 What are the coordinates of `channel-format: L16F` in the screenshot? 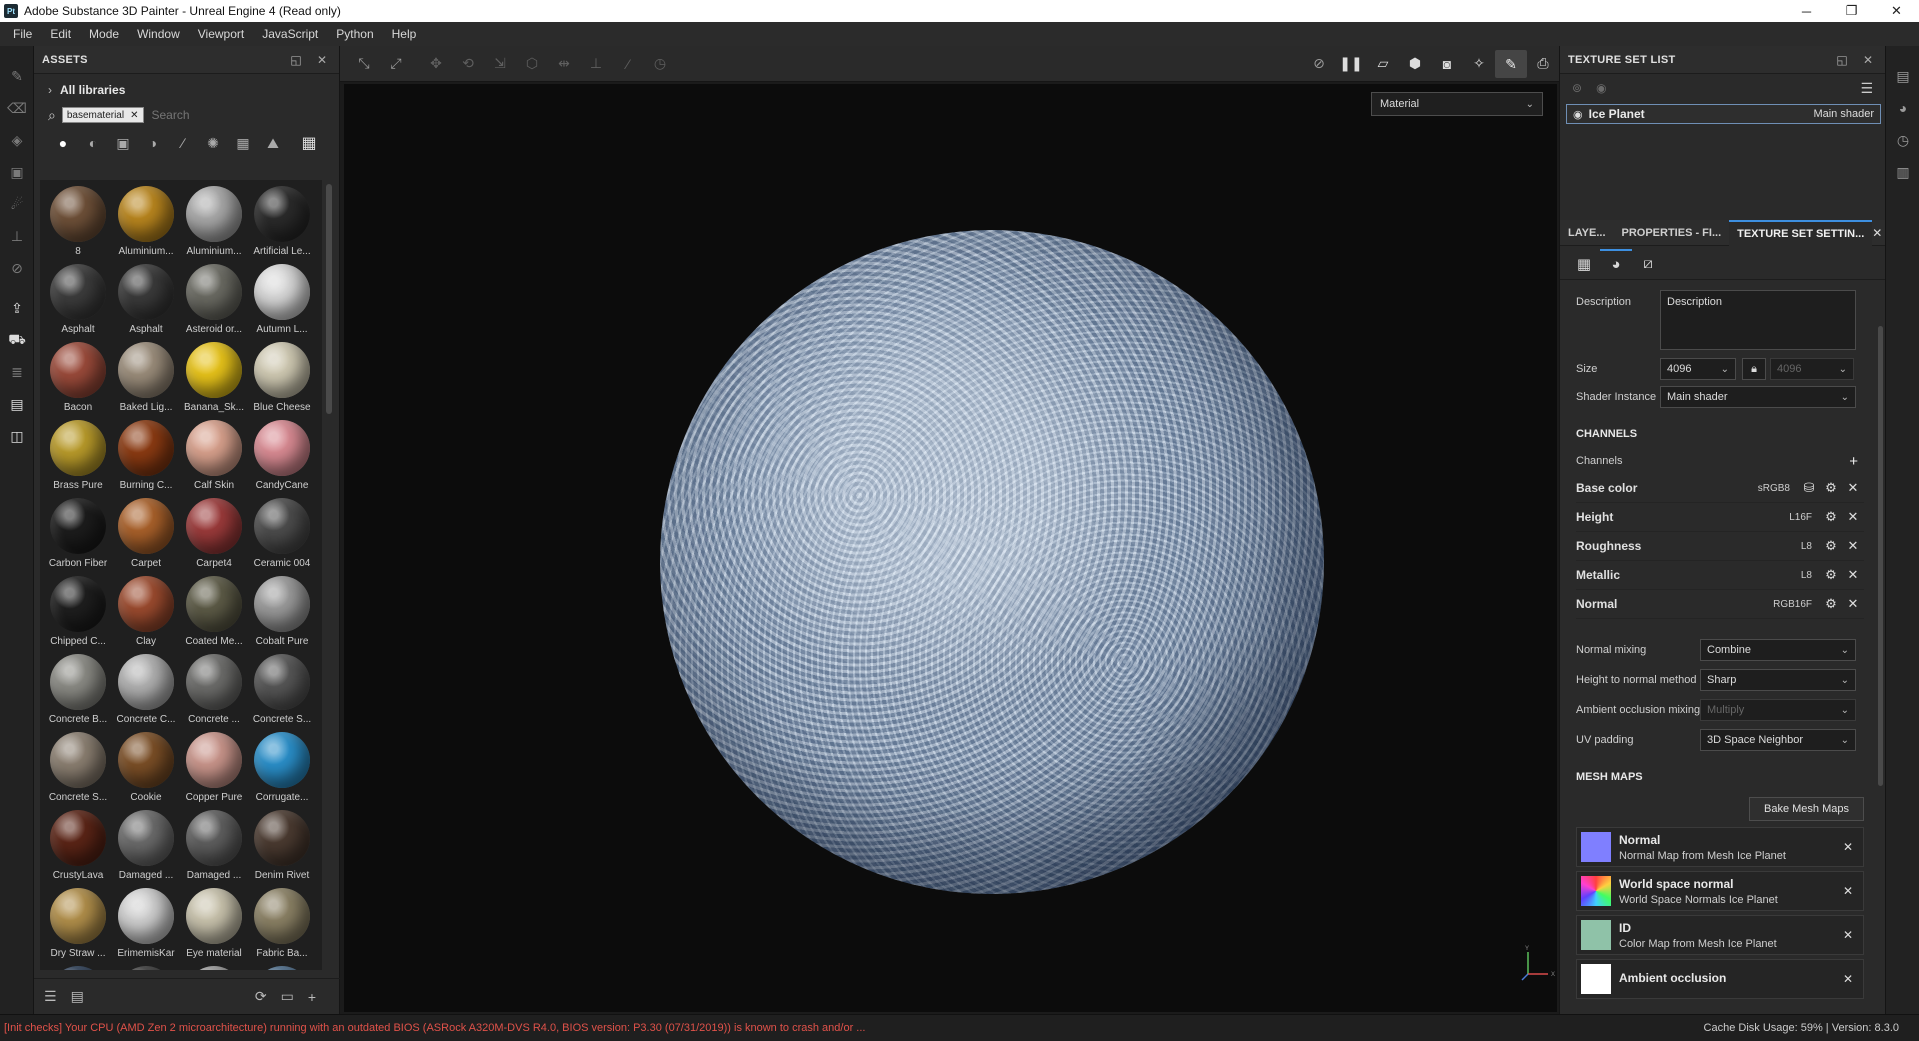 It's located at (1800, 517).